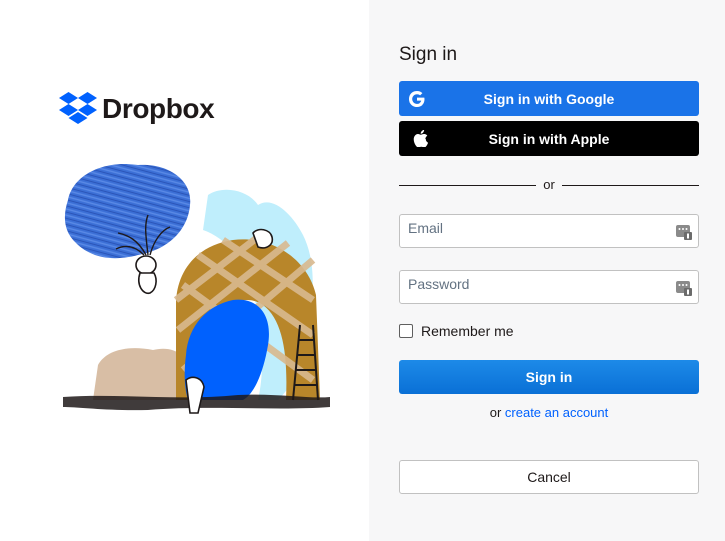  What do you see at coordinates (549, 185) in the screenshot?
I see `or-divider: or` at bounding box center [549, 185].